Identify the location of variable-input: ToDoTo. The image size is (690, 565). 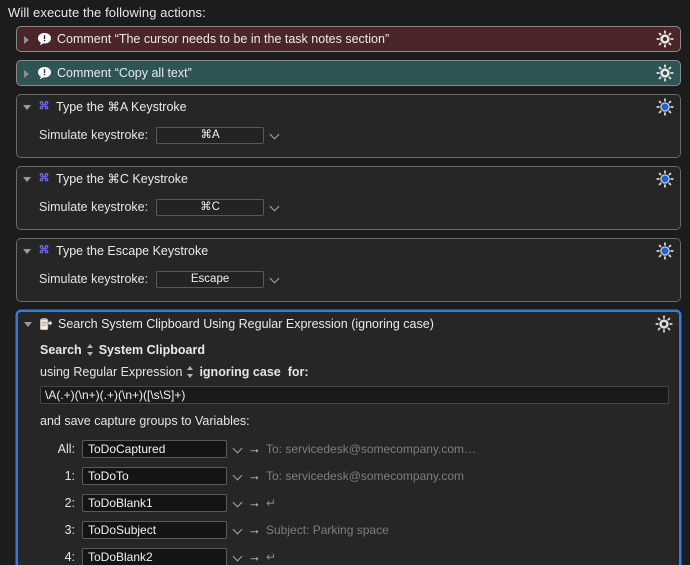
(154, 475).